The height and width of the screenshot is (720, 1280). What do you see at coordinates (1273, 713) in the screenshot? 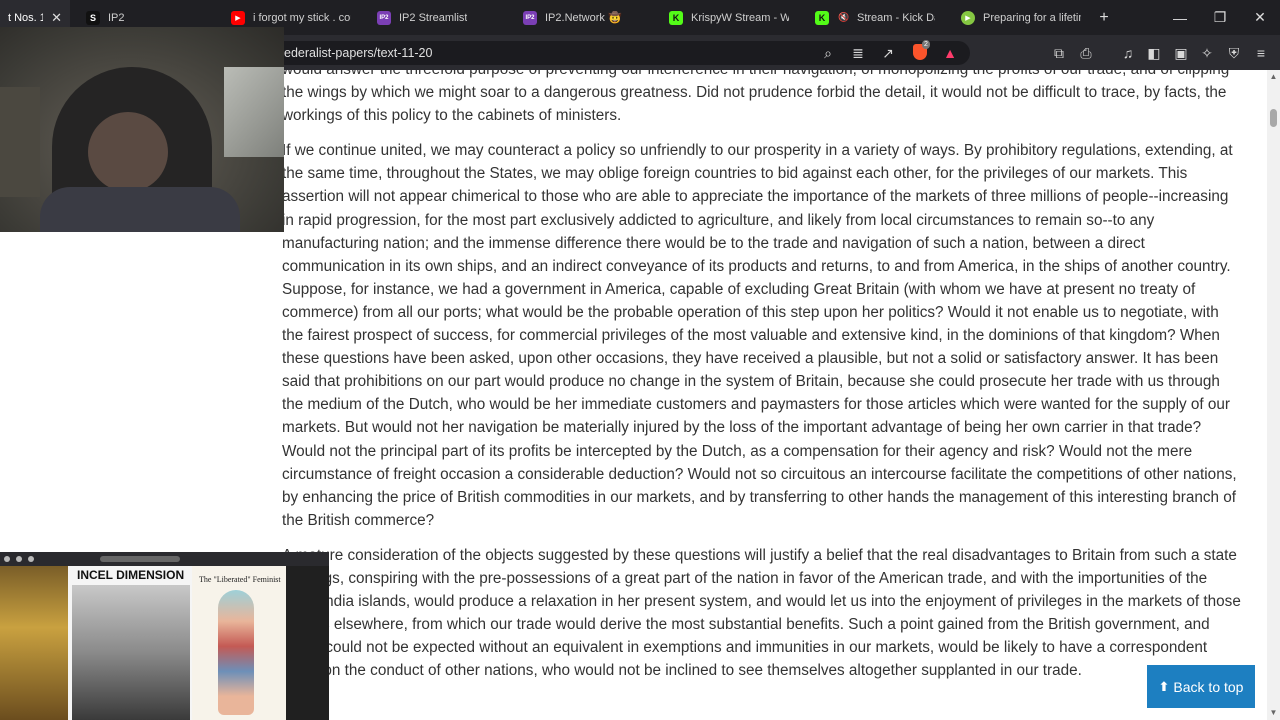
I see `scroll-down-icon: ▼` at bounding box center [1273, 713].